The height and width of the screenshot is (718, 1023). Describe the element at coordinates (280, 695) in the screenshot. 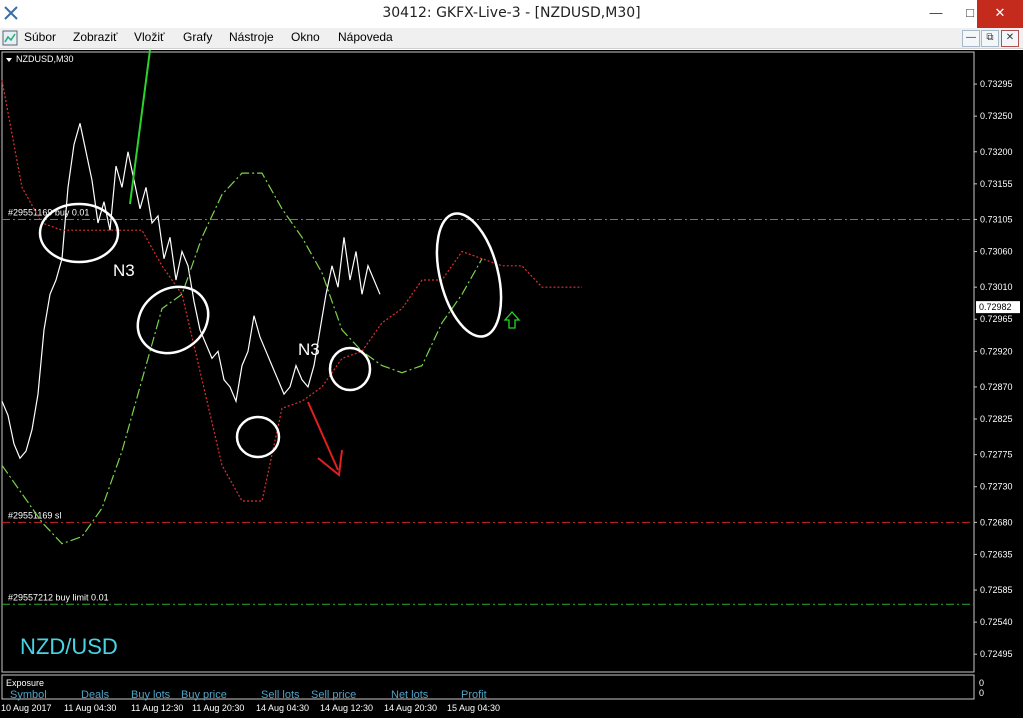

I see `exposure-column-header: Sell lots` at that location.